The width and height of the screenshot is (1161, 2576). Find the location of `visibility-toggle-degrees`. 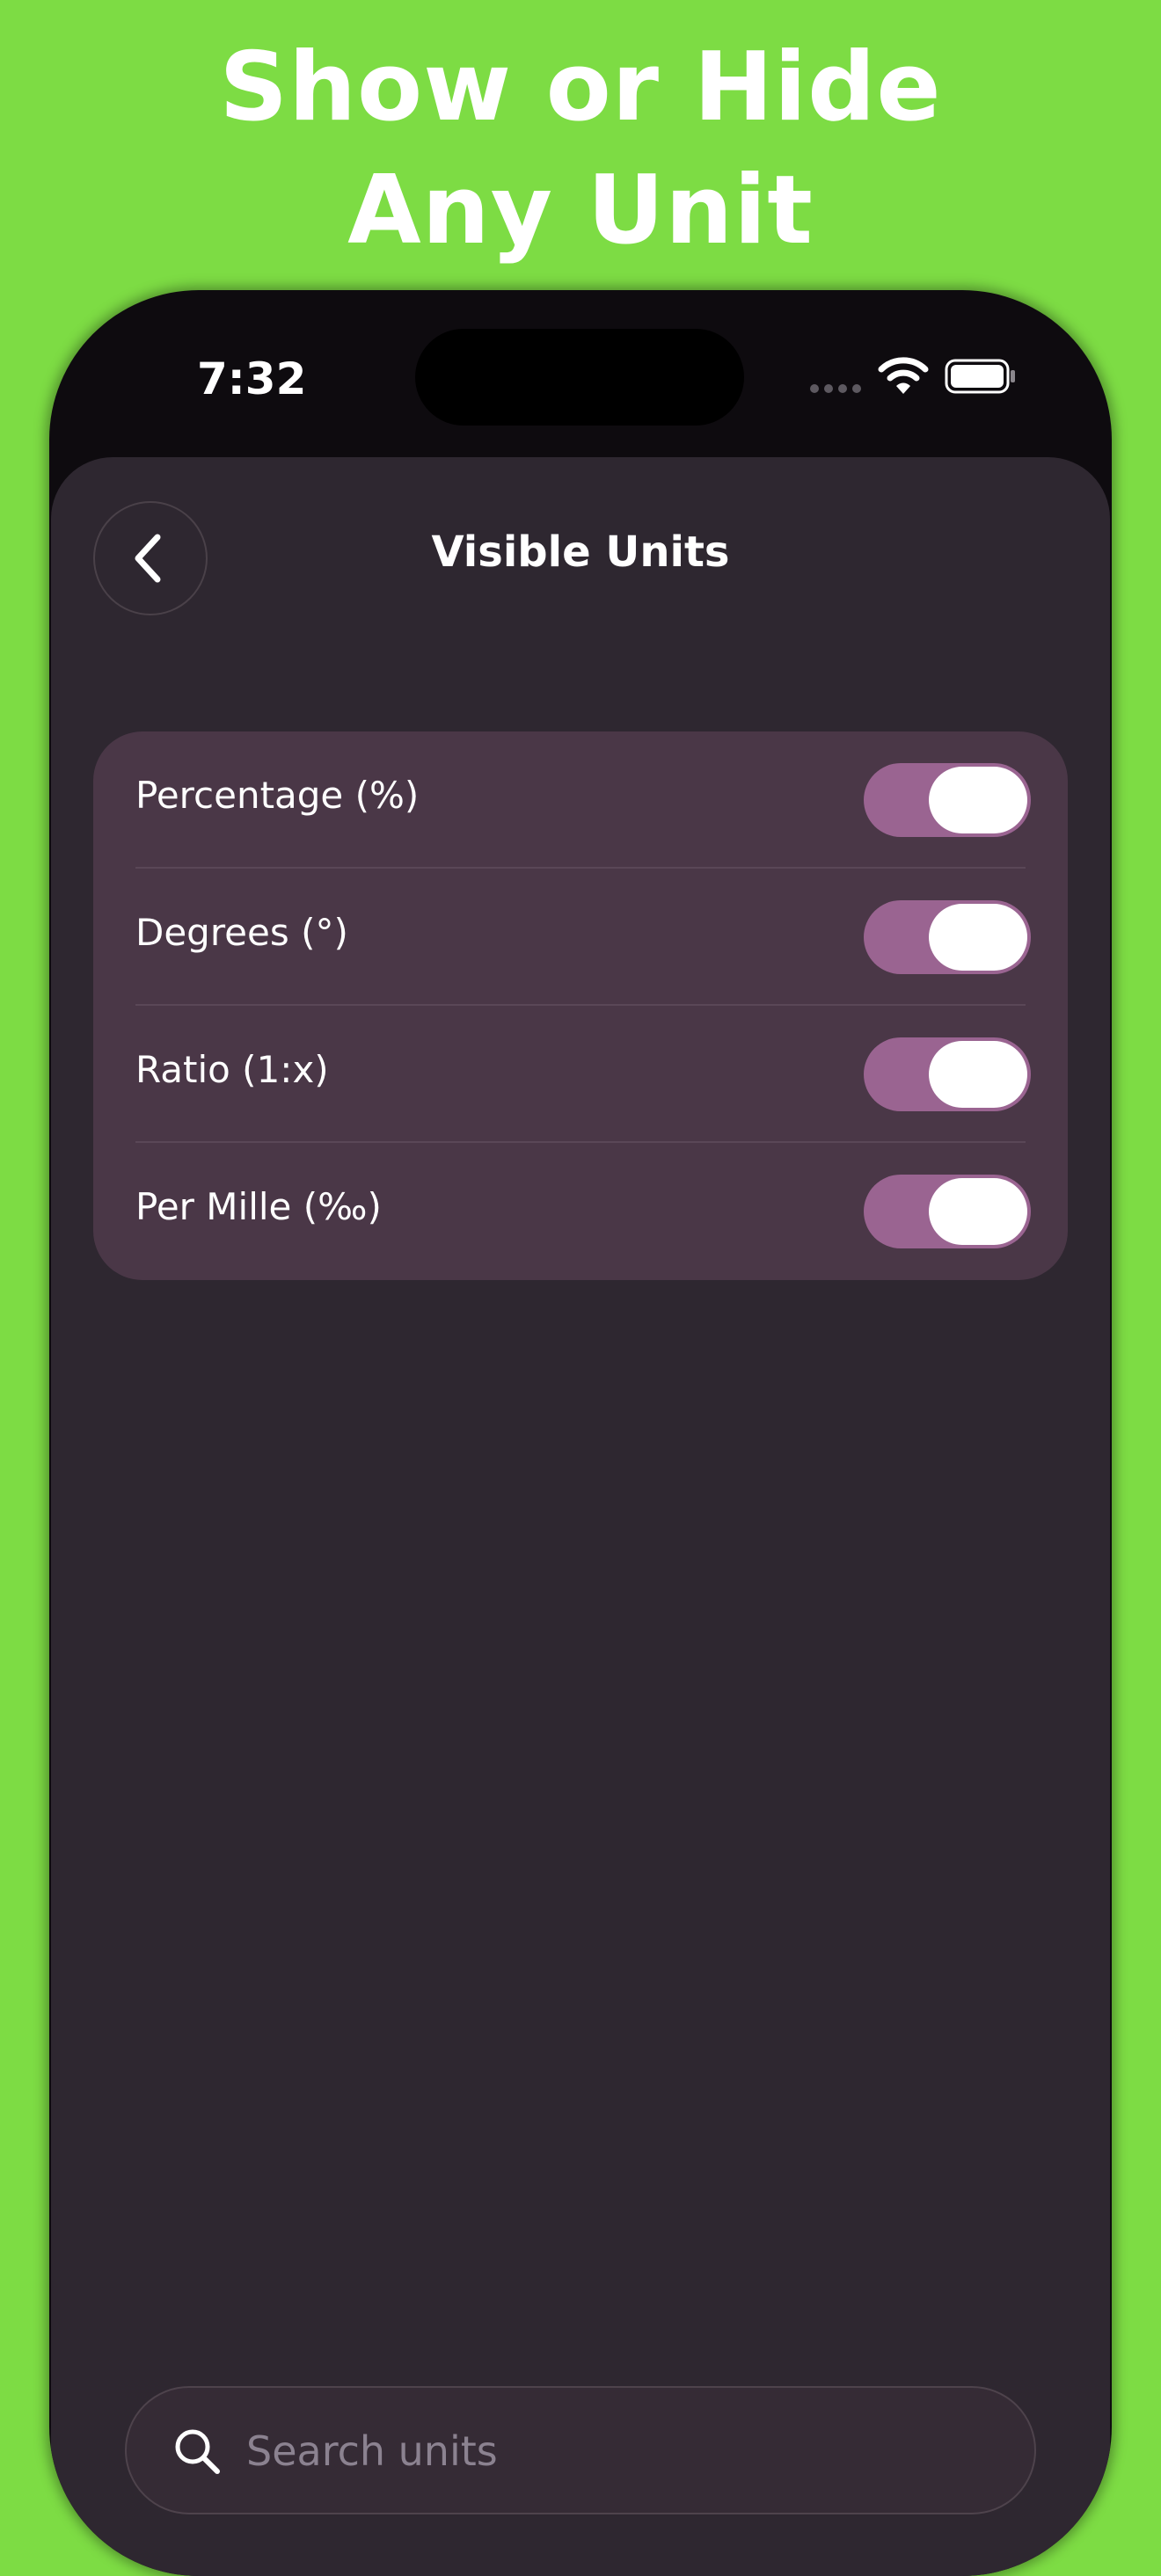

visibility-toggle-degrees is located at coordinates (947, 937).